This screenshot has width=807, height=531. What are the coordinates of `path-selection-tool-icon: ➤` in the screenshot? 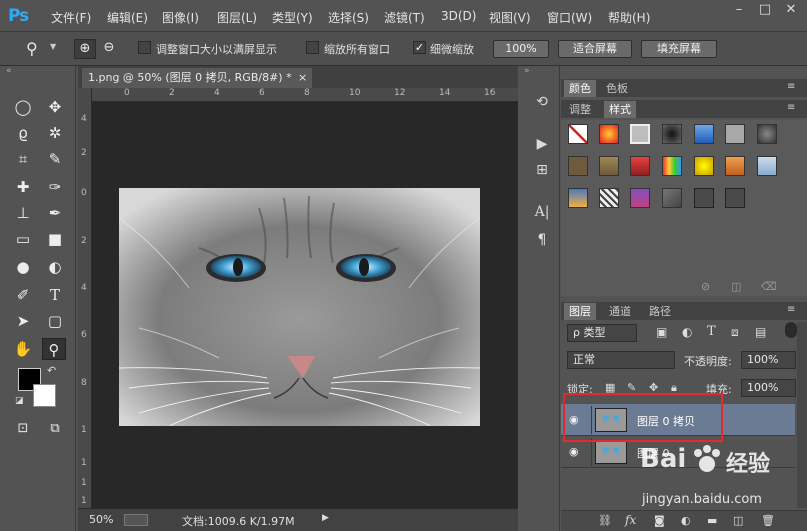 It's located at (23, 321).